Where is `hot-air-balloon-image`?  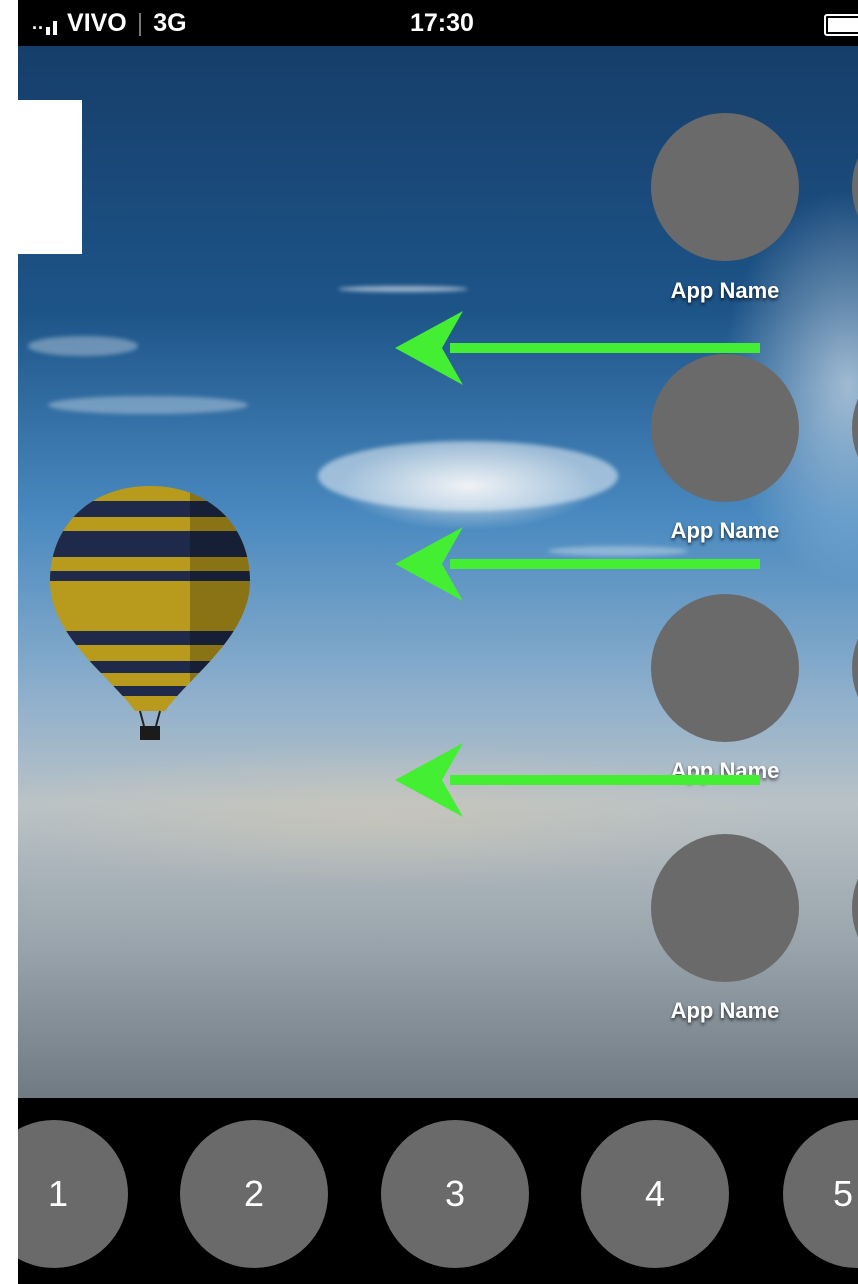
hot-air-balloon-image is located at coordinates (150, 613).